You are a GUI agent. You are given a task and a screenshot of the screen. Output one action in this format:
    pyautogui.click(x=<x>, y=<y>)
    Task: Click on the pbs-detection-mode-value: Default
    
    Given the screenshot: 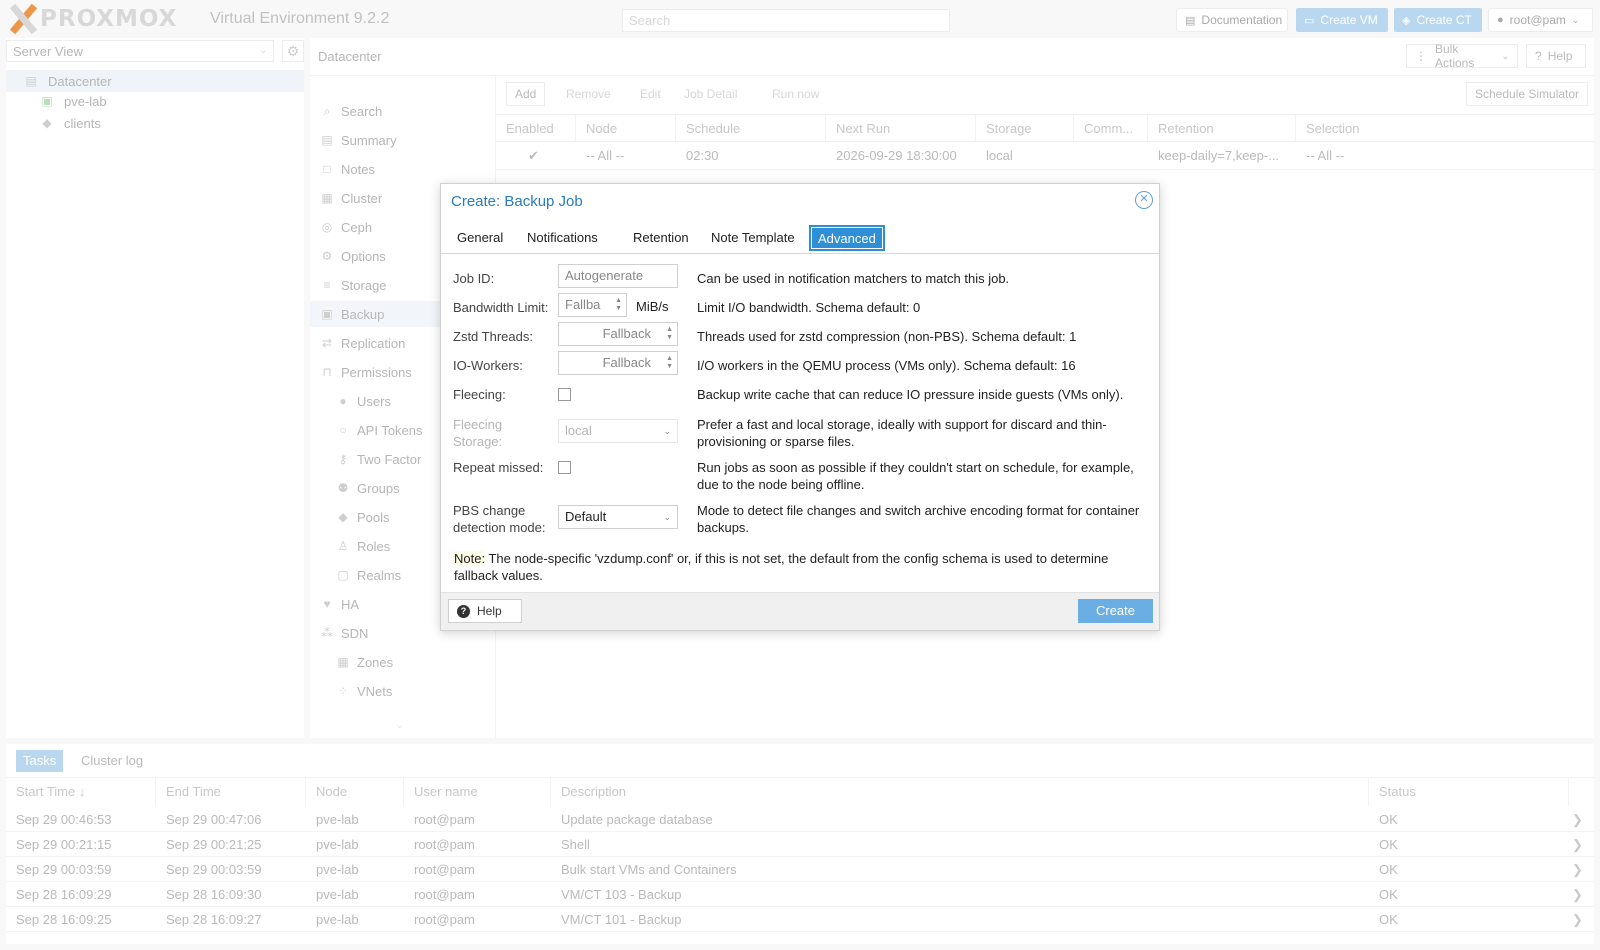 What is the action you would take?
    pyautogui.click(x=586, y=516)
    